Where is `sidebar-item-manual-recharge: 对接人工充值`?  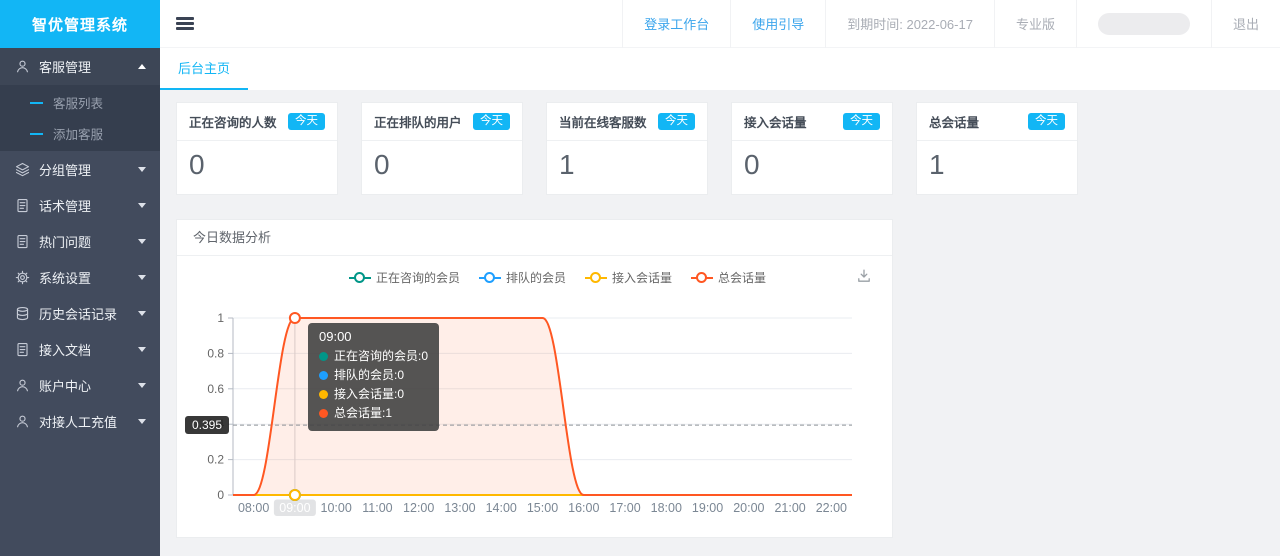 sidebar-item-manual-recharge: 对接人工充值 is located at coordinates (80, 421).